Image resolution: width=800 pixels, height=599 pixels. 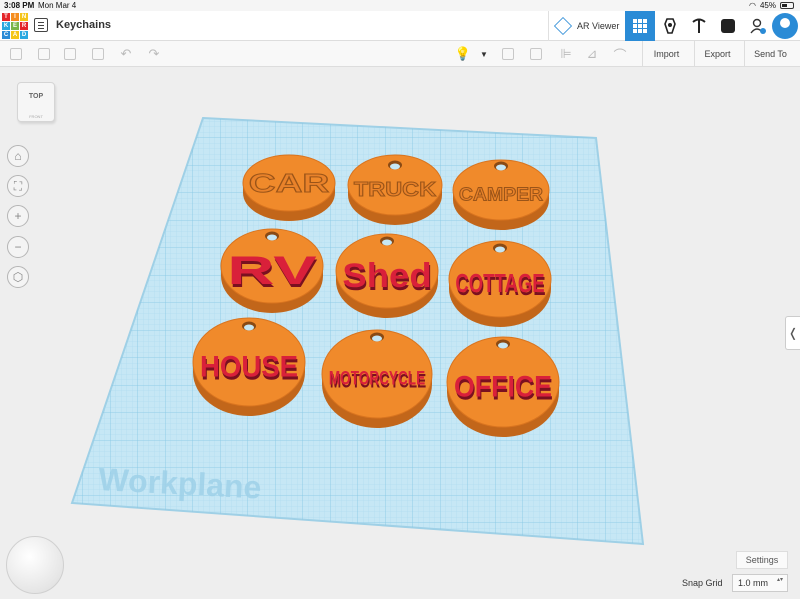 I want to click on keychain-text: TRUCK, so click(x=395, y=190).